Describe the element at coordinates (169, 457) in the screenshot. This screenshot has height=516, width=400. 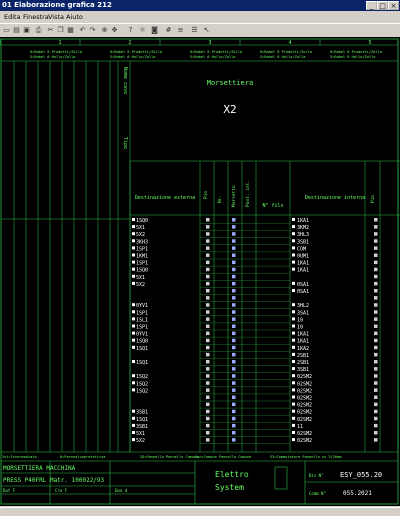
I see `bottom-note: IO=Pannello Pannello Comune` at that location.